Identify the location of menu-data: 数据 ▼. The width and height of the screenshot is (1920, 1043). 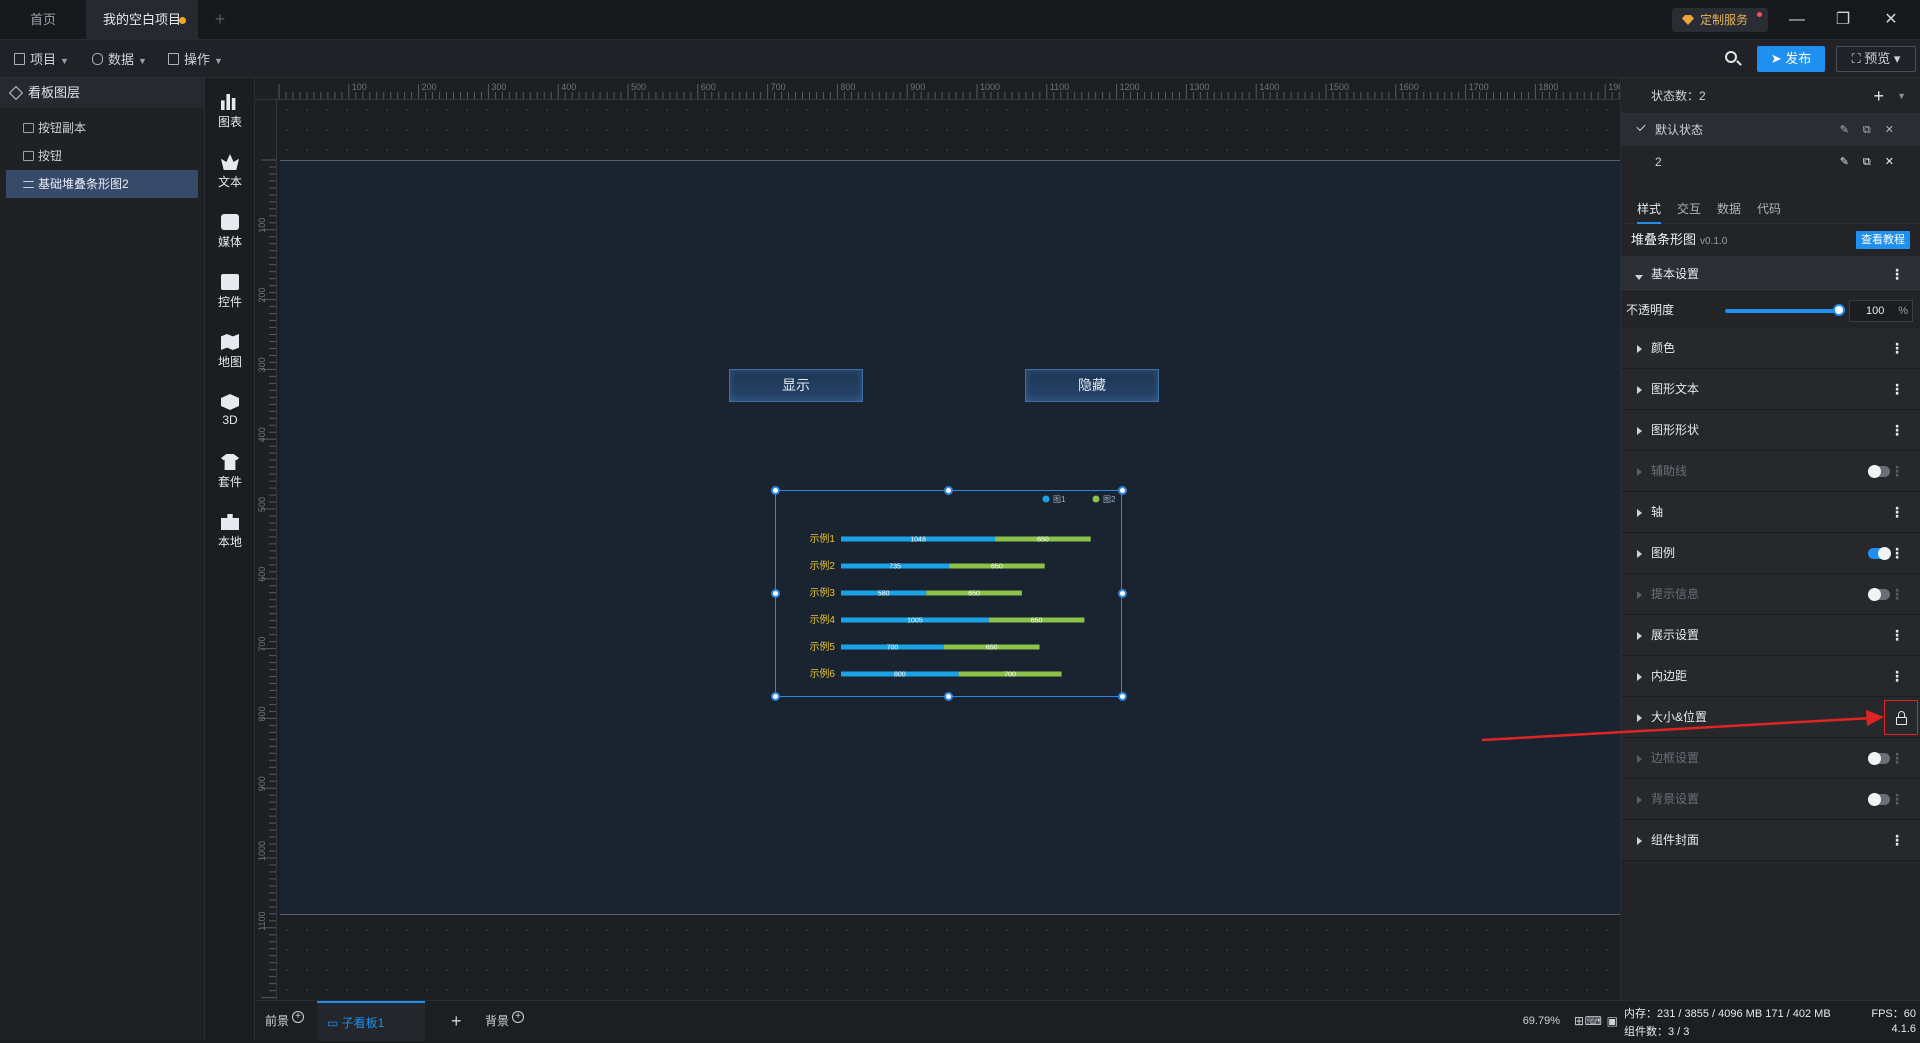
(119, 60).